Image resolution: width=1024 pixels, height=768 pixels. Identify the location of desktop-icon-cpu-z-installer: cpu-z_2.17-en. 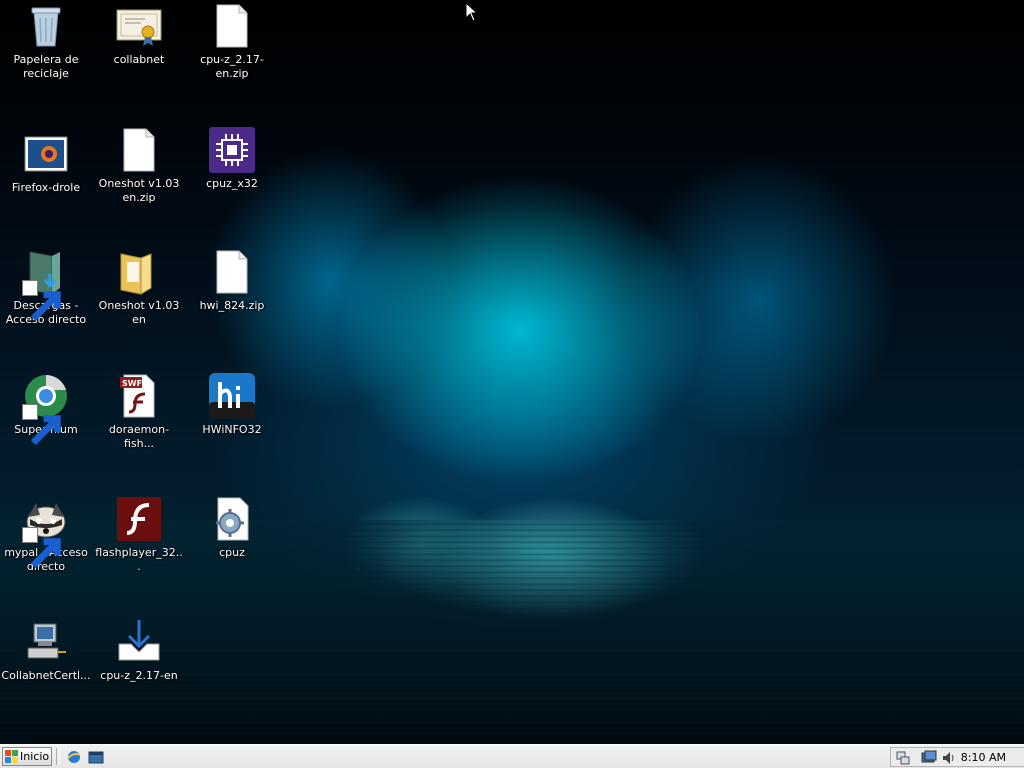
(139, 650).